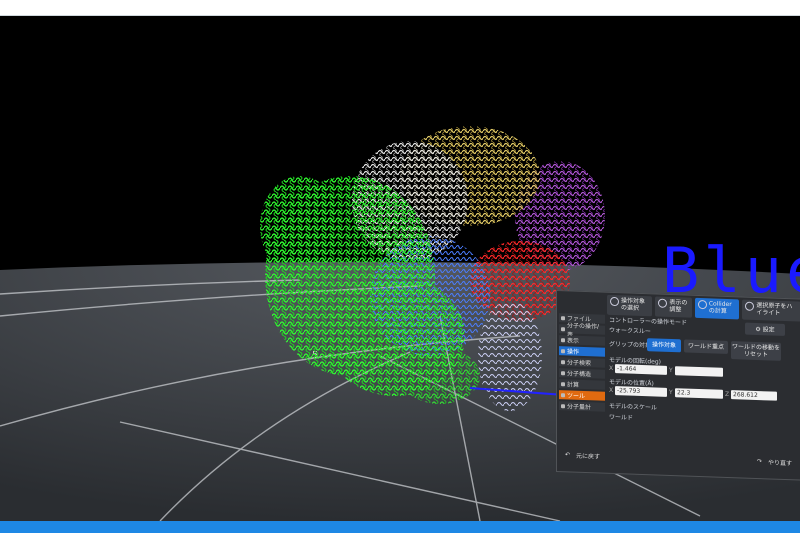 Image resolution: width=800 pixels, height=533 pixels. Describe the element at coordinates (563, 328) in the screenshot. I see `molecule-icon` at that location.